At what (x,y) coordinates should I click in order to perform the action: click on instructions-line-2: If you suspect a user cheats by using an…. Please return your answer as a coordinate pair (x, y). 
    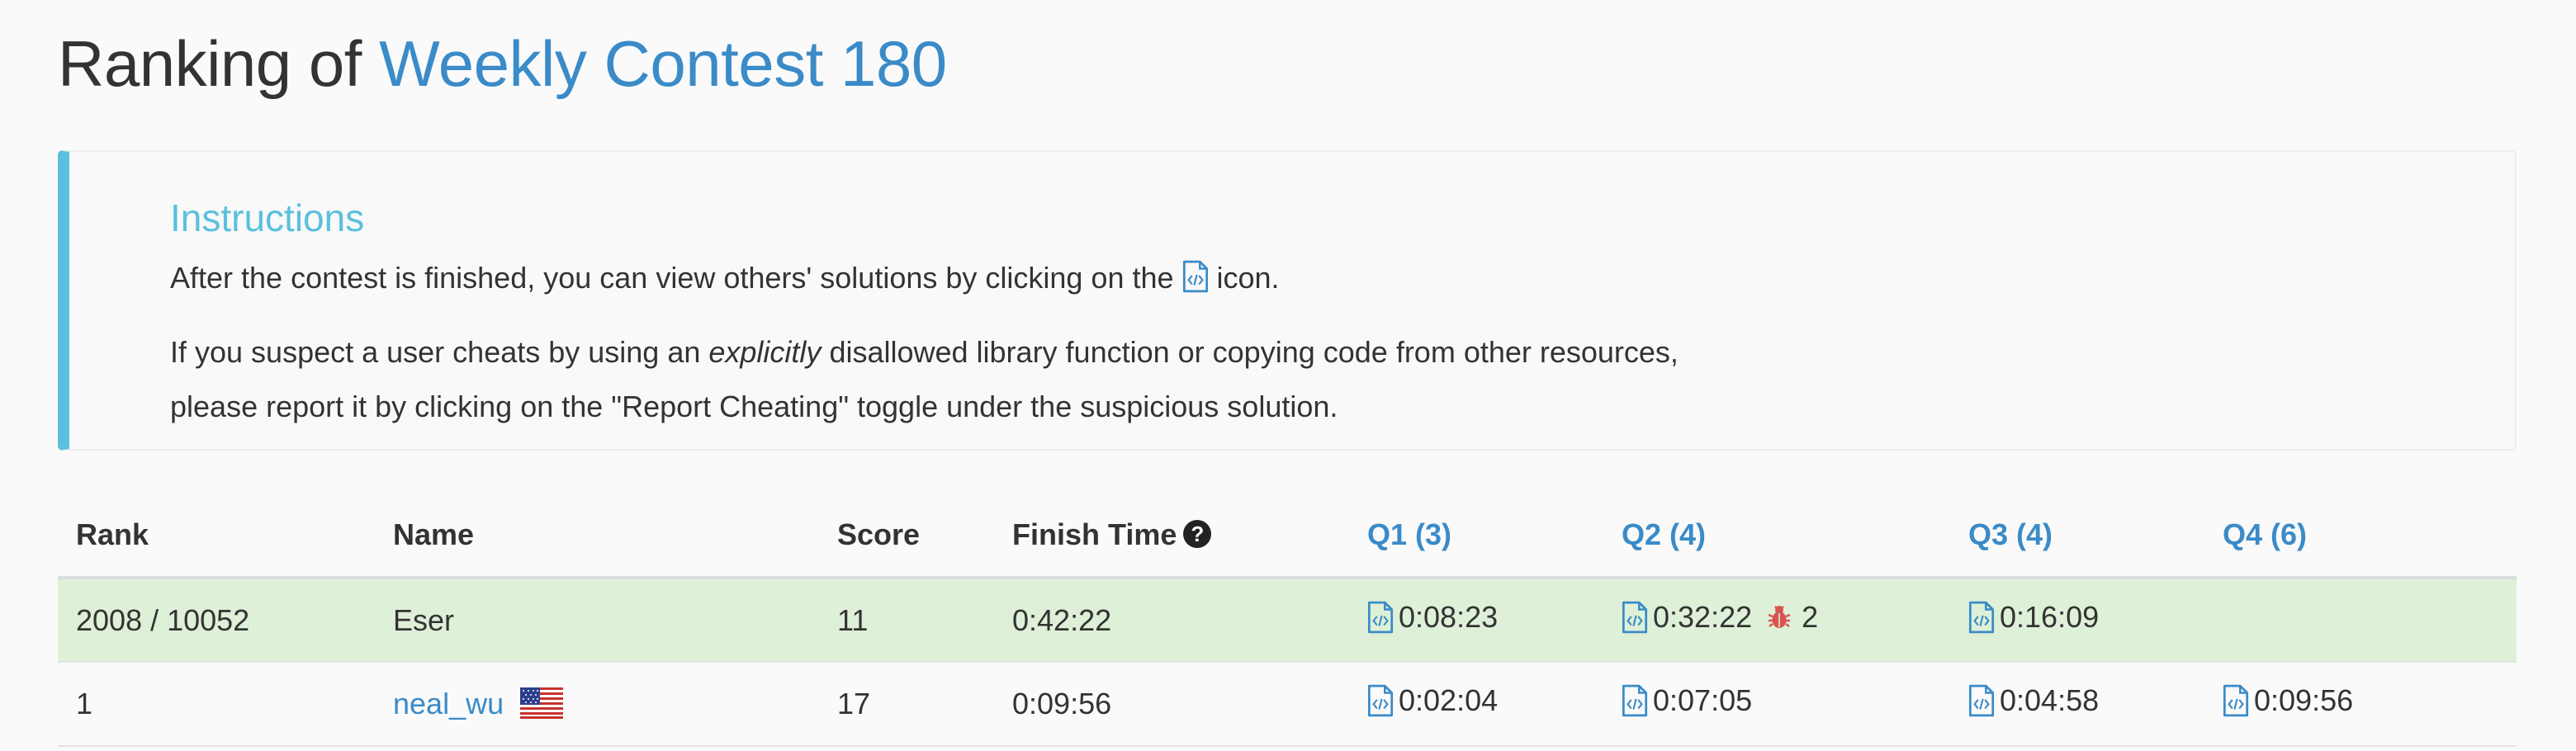
    Looking at the image, I should click on (924, 352).